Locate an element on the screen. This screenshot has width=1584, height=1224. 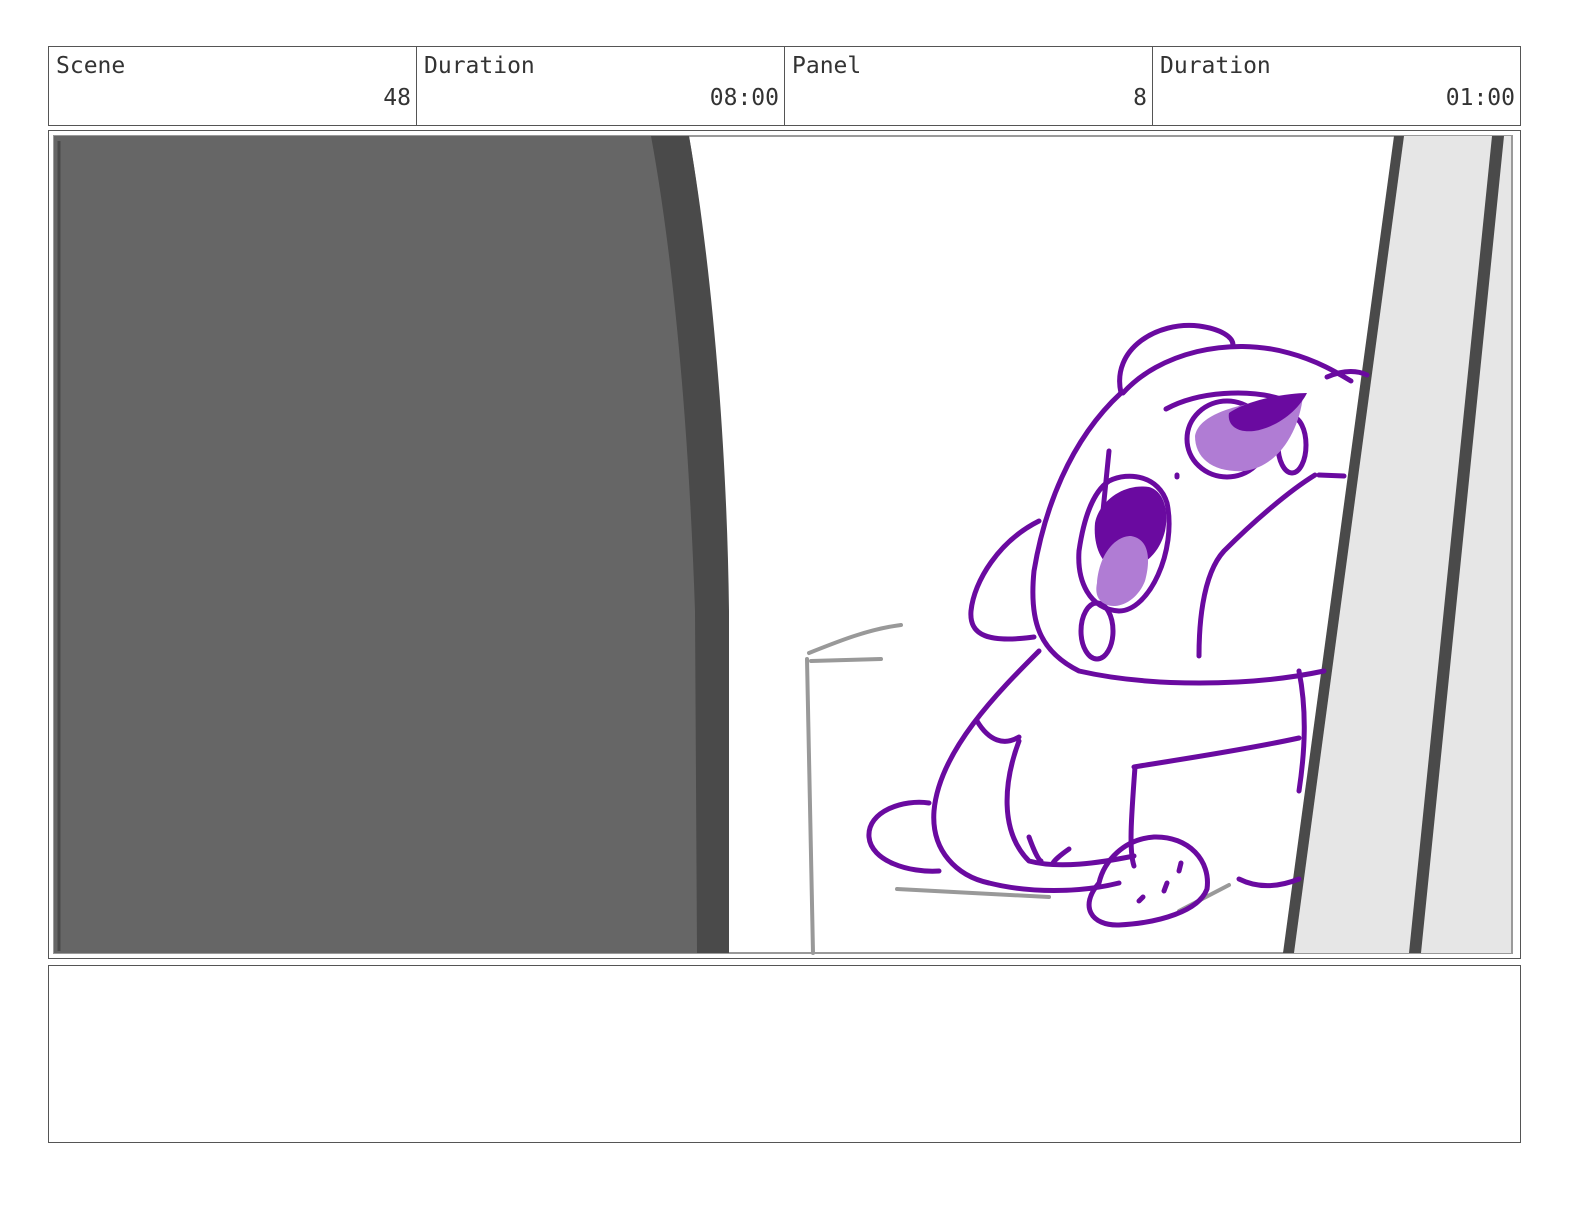
panel-duration-cell: Duration 01:00 is located at coordinates (1336, 86).